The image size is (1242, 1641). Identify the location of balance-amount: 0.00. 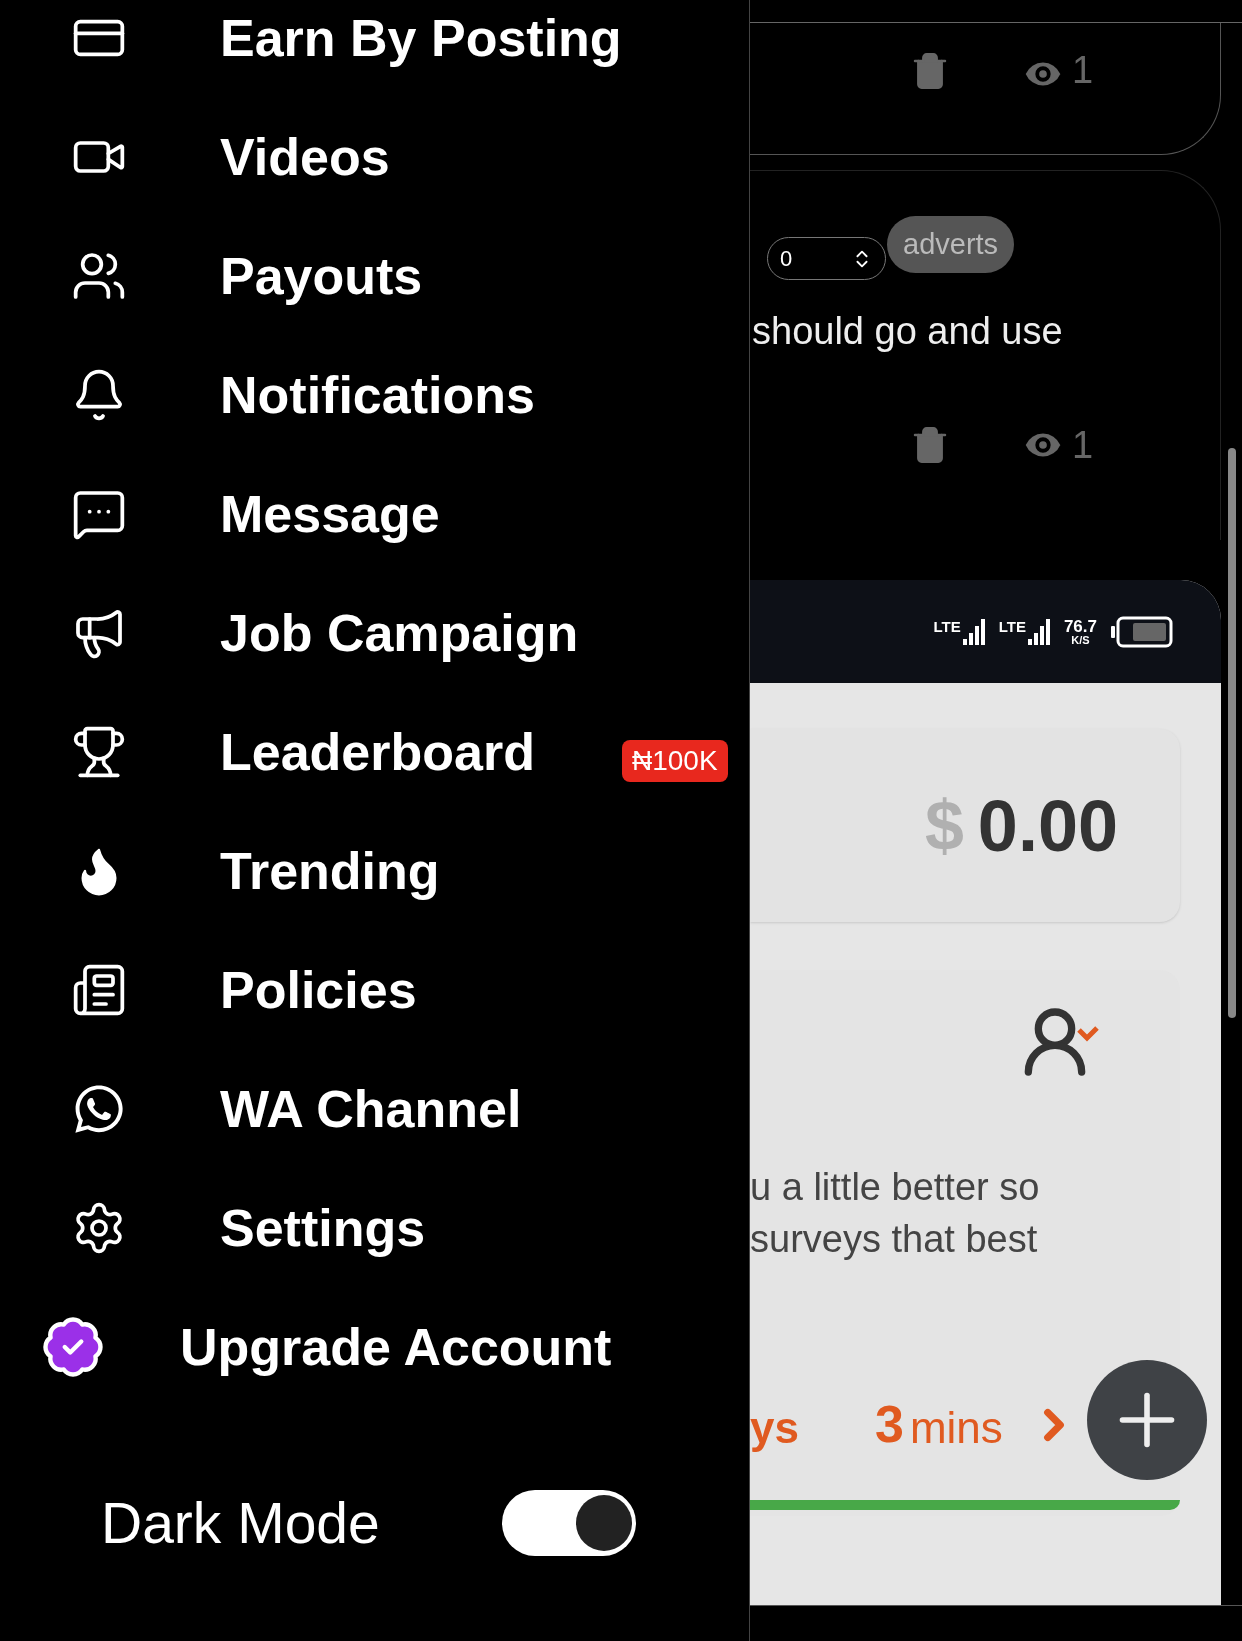
(1047, 825).